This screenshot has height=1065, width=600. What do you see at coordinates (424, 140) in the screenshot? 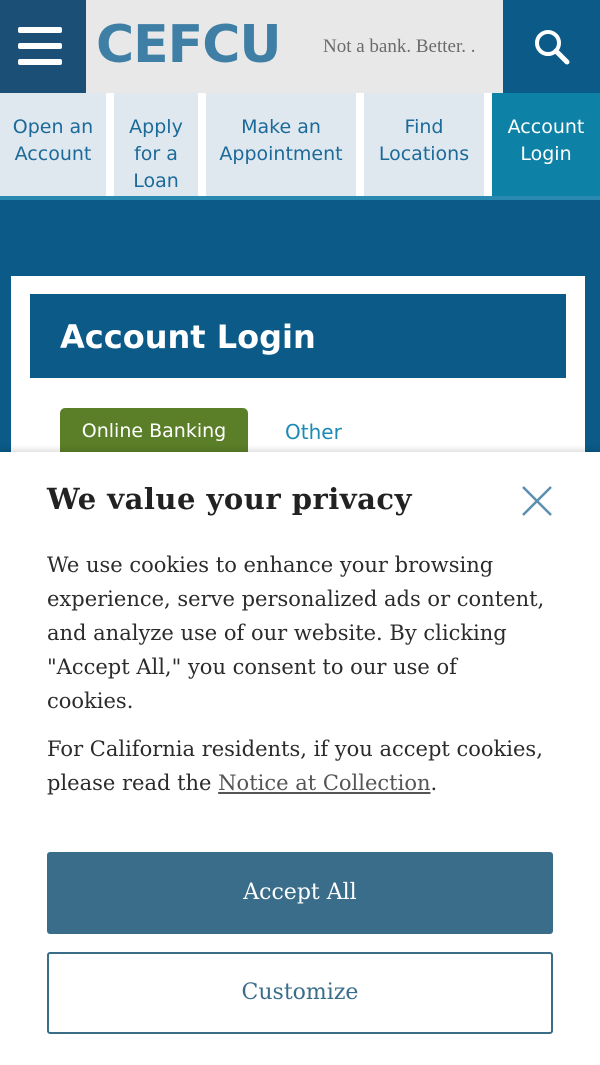
I see `quick-link-label: Find Locations` at bounding box center [424, 140].